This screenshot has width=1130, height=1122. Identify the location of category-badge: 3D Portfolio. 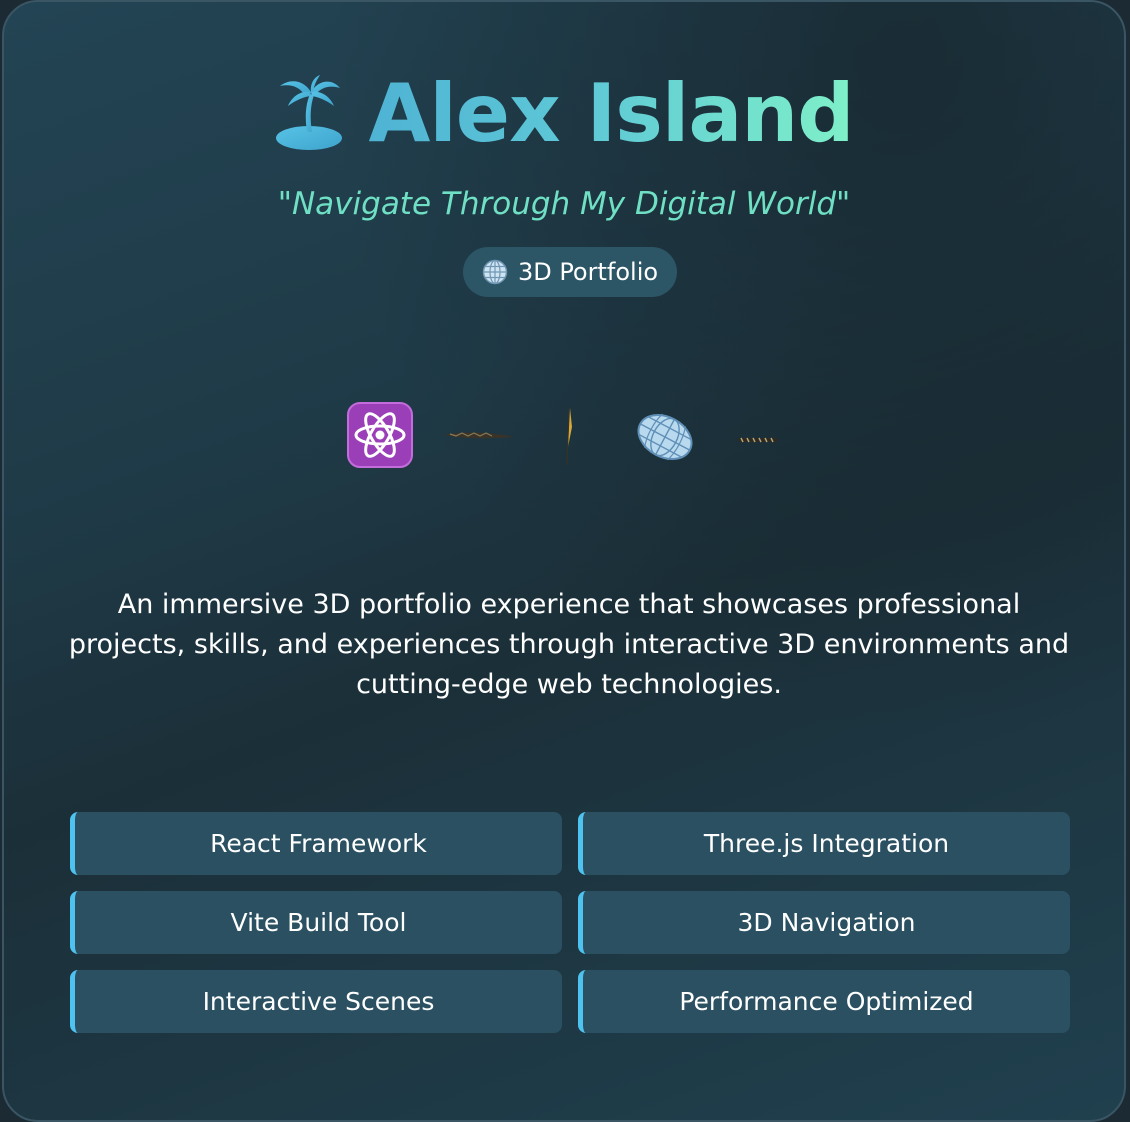
(570, 272).